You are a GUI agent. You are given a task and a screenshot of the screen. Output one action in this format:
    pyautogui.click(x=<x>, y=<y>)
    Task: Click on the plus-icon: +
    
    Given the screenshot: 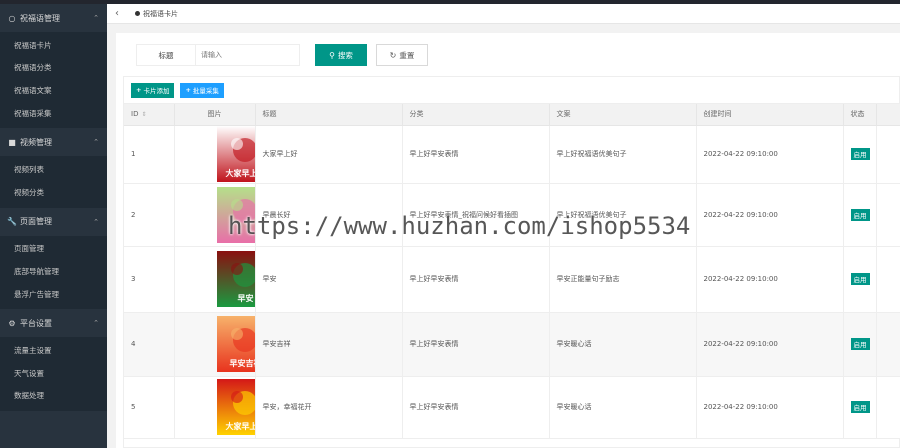 What is the action you would take?
    pyautogui.click(x=188, y=90)
    